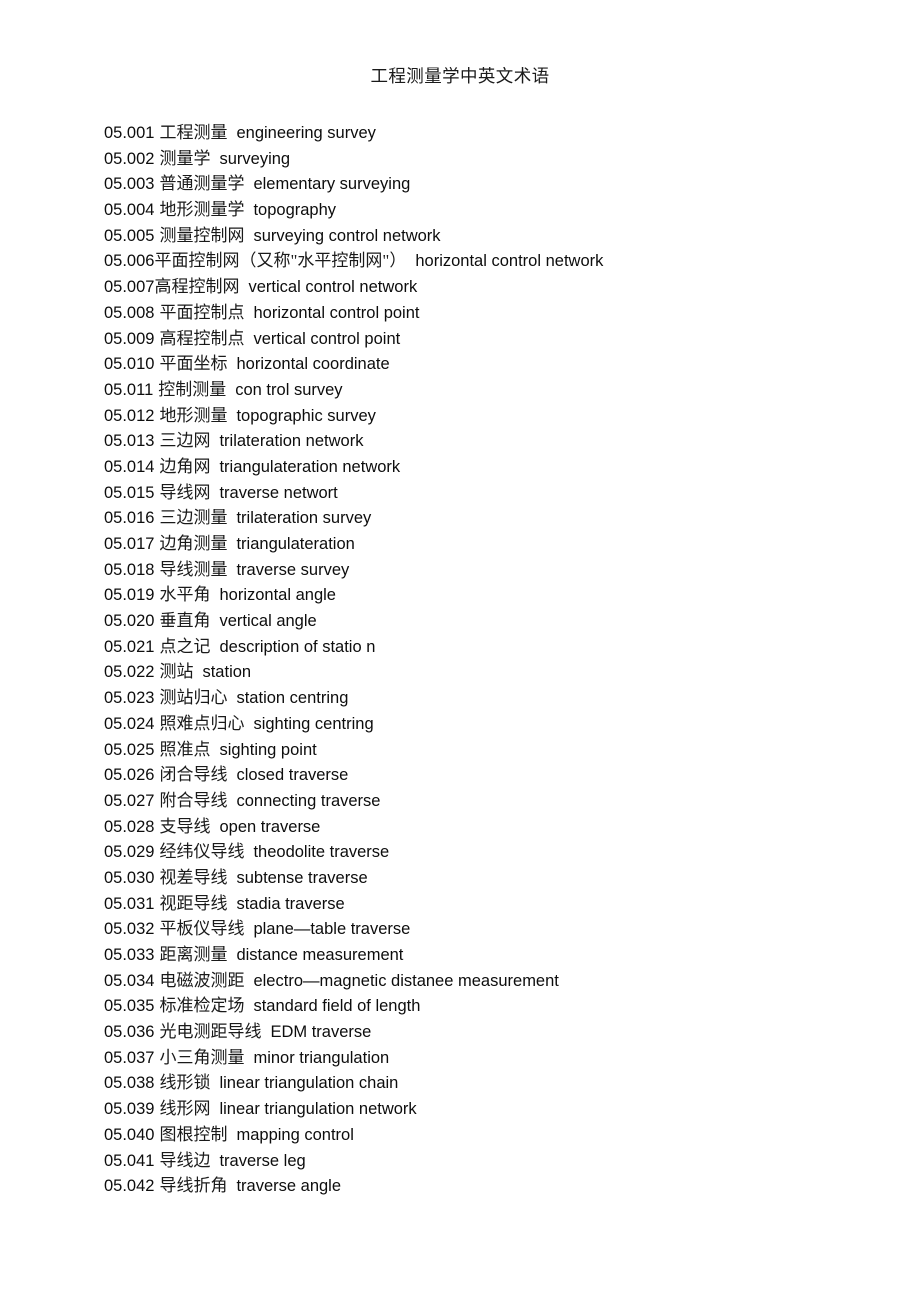 The image size is (920, 1301). Describe the element at coordinates (193, 954) in the screenshot. I see `term-chinese: 距离测量` at that location.